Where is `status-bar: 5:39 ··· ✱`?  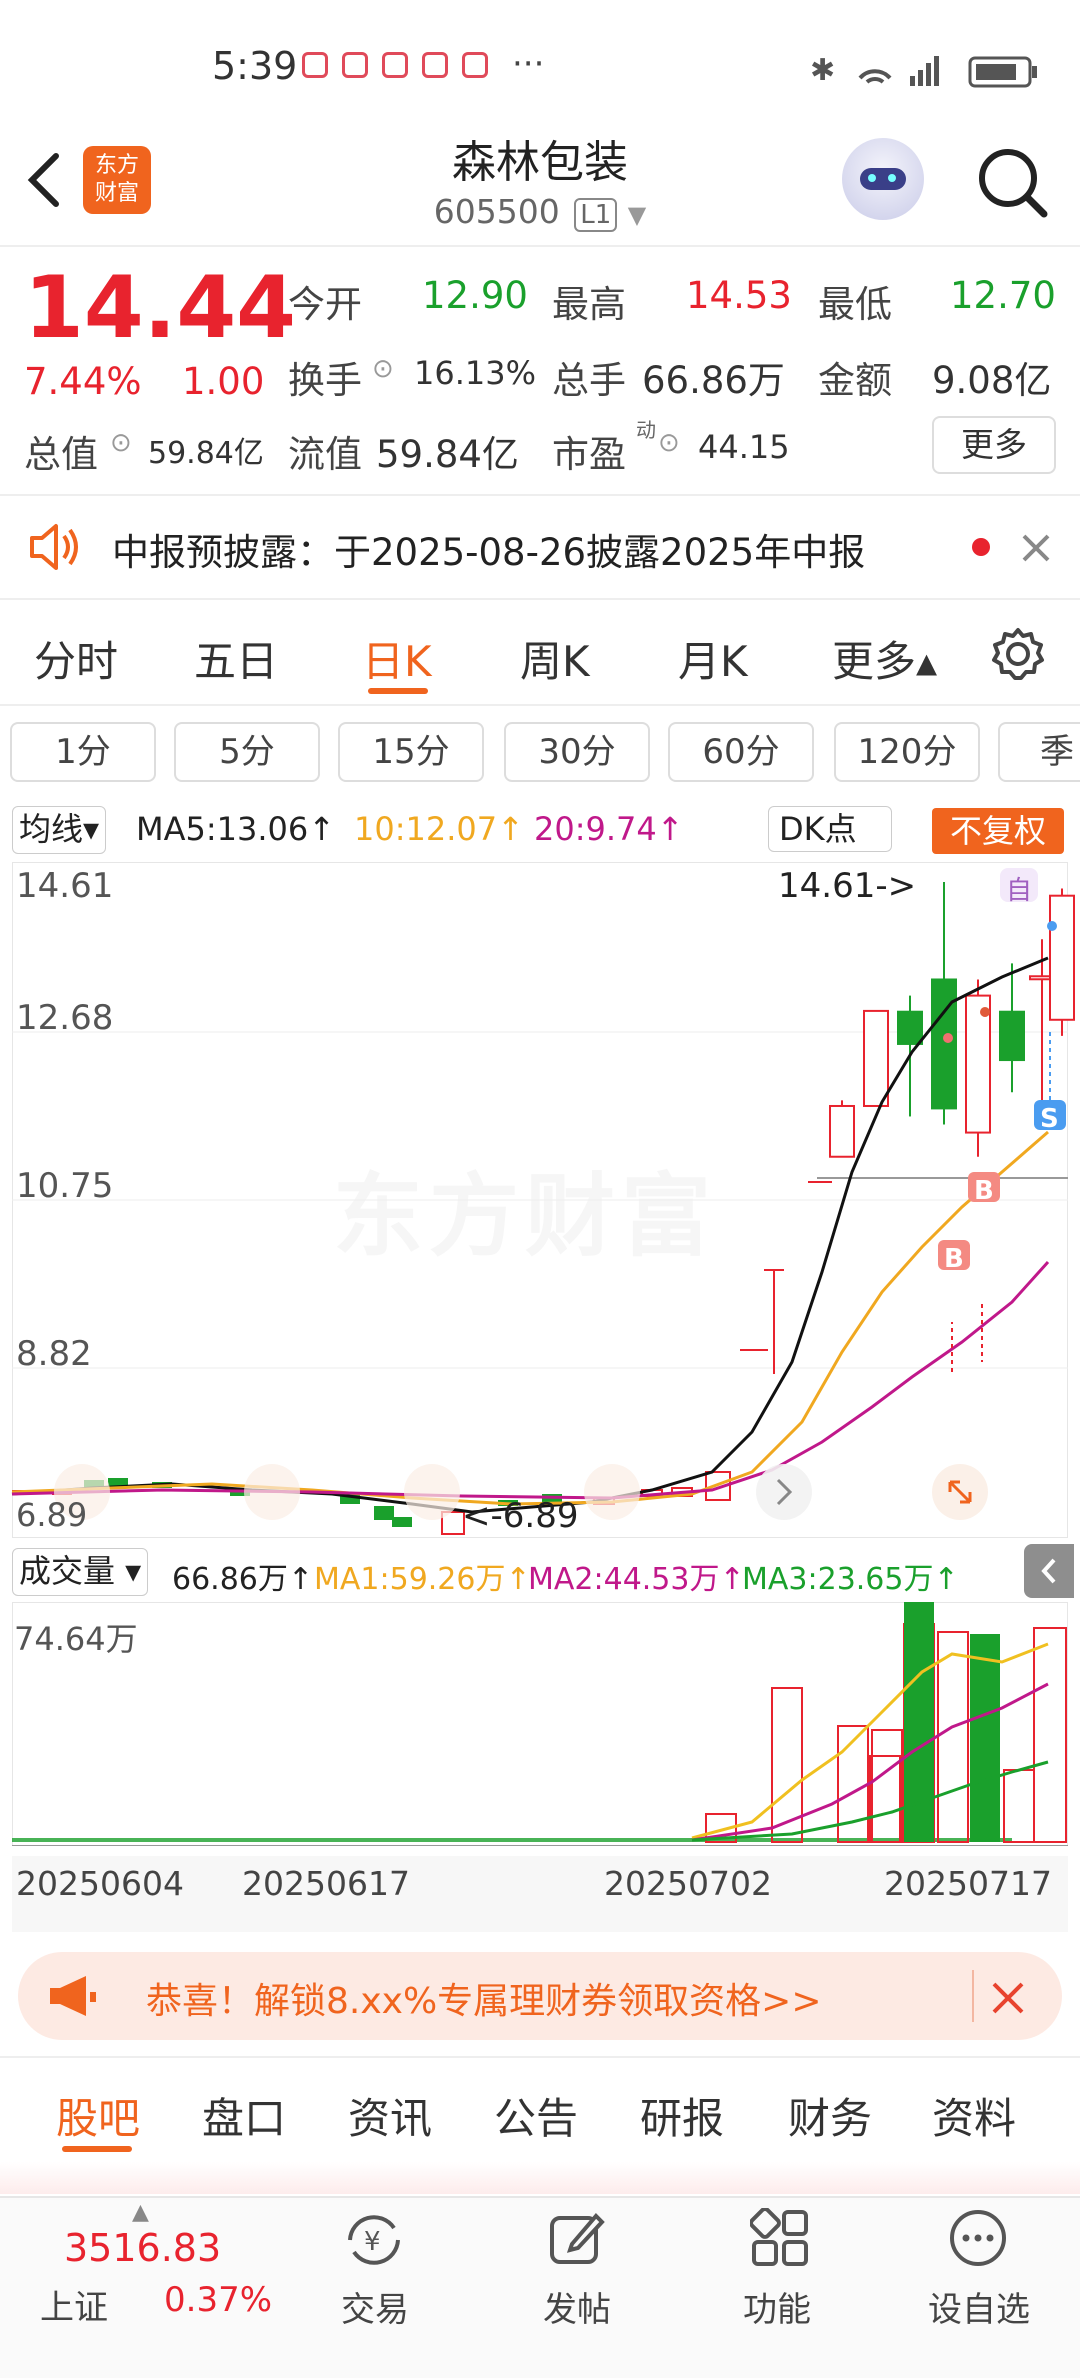
status-bar: 5:39 ··· ✱ is located at coordinates (540, 65).